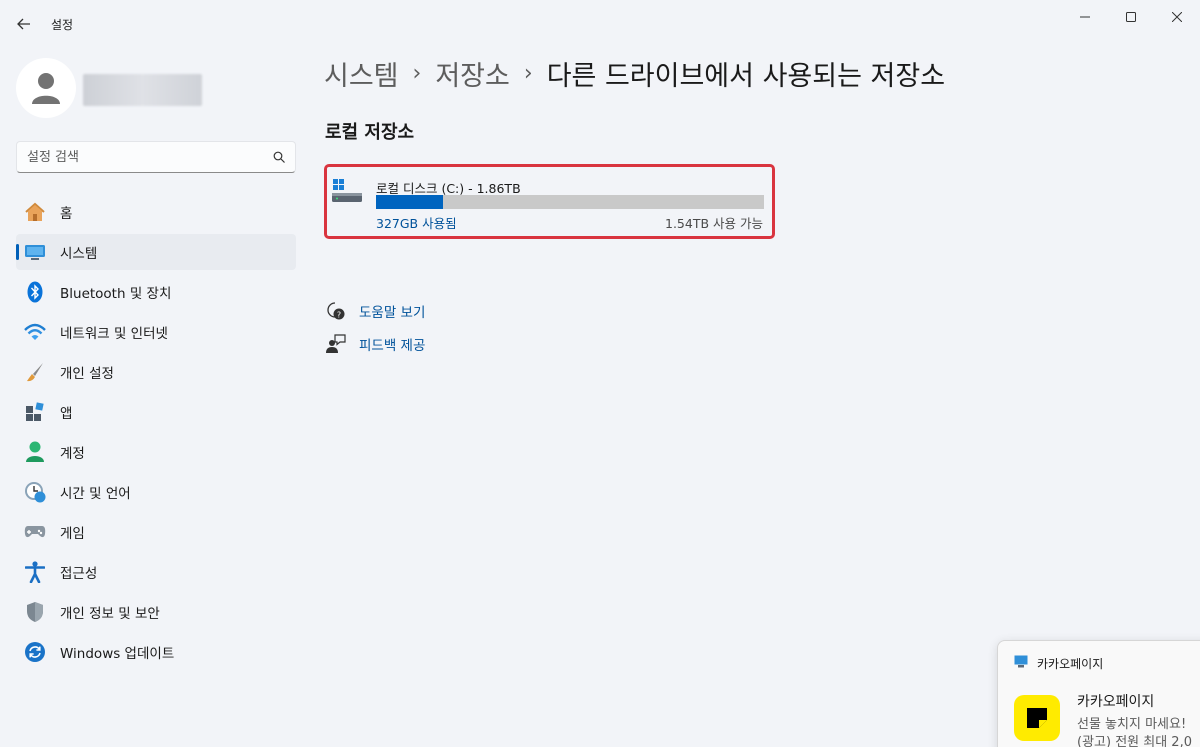 This screenshot has width=1200, height=747. I want to click on brush-icon, so click(35, 372).